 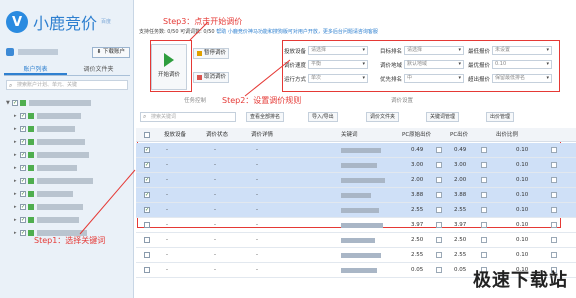 What do you see at coordinates (460, 180) in the screenshot?
I see `cell-price: 2.00` at bounding box center [460, 180].